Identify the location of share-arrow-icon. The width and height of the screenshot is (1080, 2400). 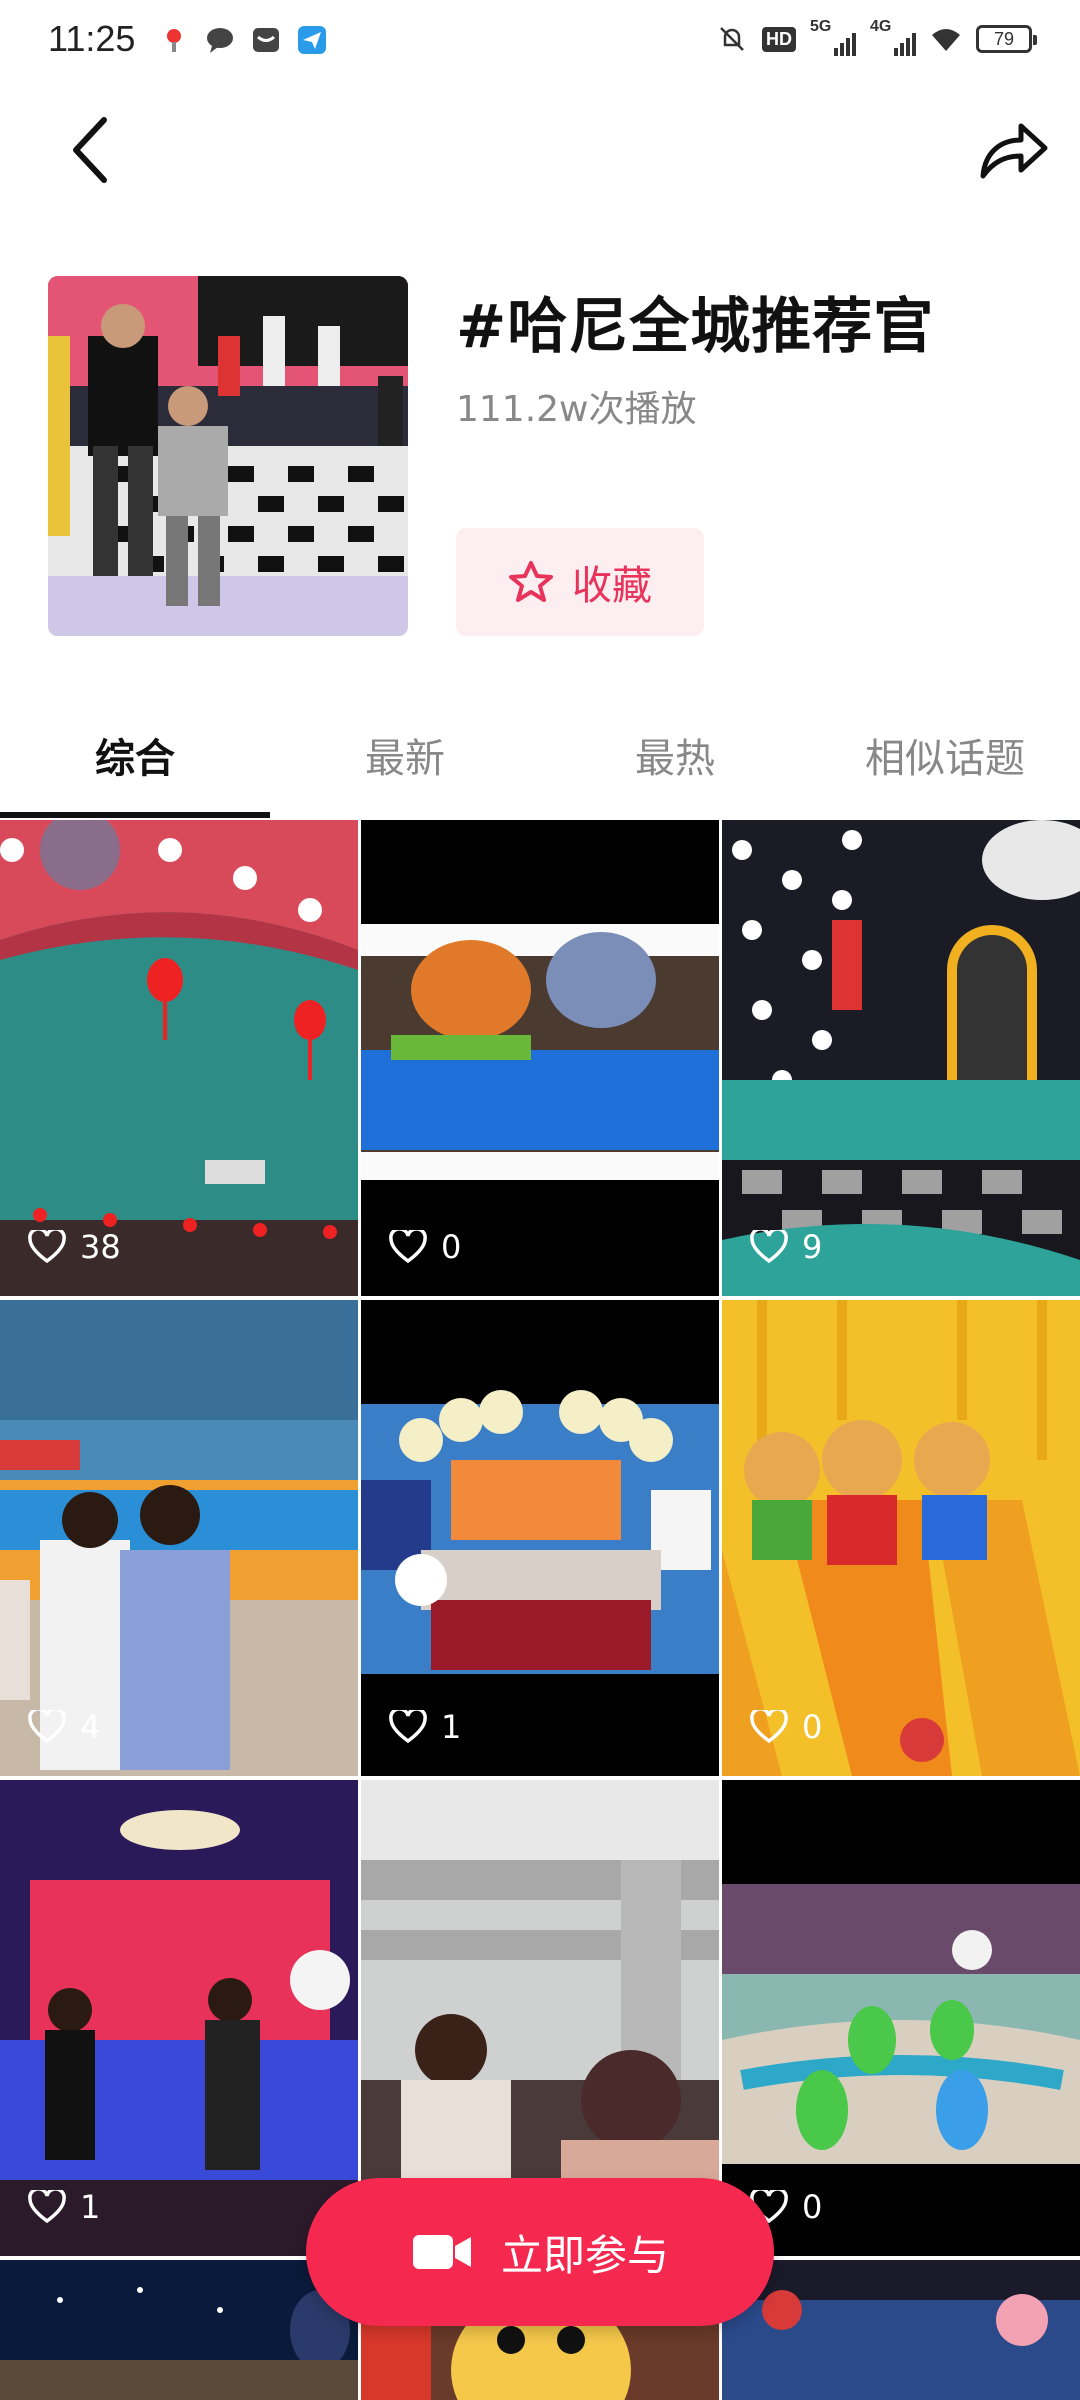
(1014, 151).